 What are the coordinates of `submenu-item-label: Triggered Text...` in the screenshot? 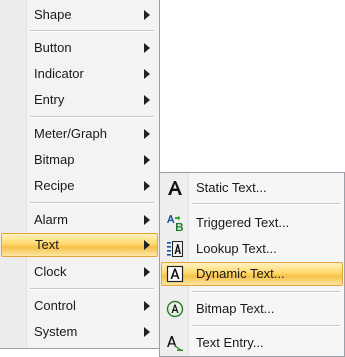 It's located at (243, 222).